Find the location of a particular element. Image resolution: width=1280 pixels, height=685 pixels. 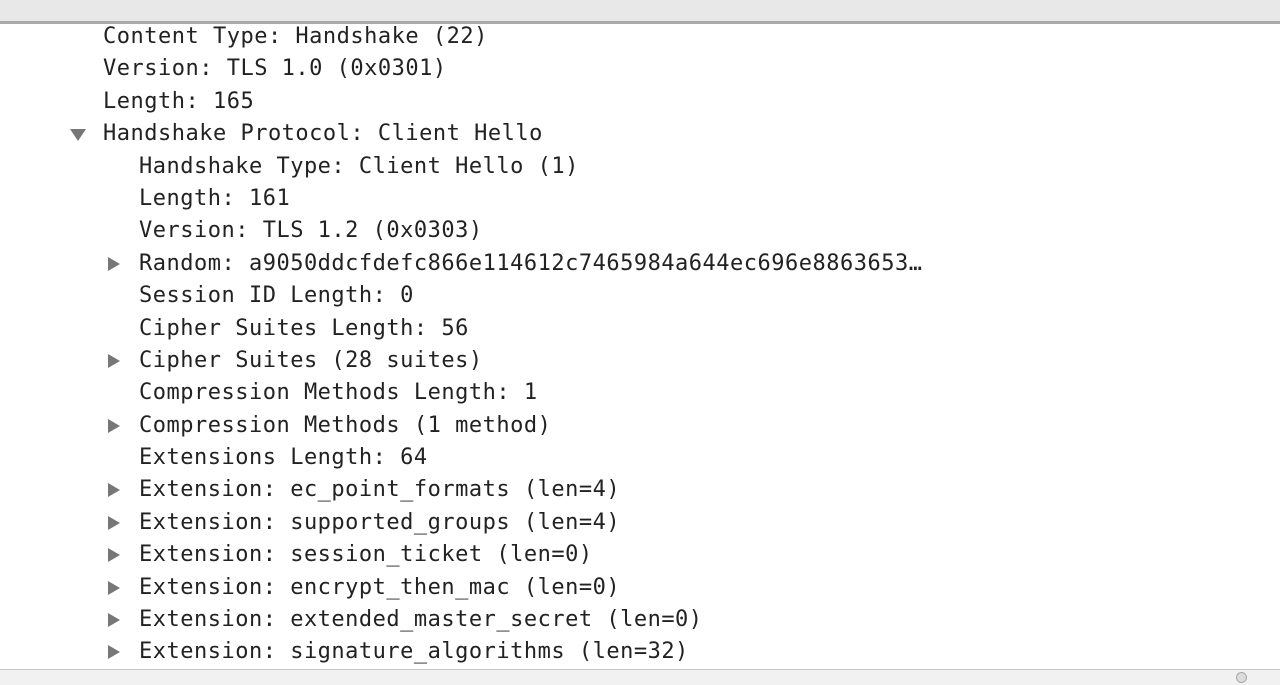

tree-row-label: Cipher Suites Length: 56 is located at coordinates (304, 328).